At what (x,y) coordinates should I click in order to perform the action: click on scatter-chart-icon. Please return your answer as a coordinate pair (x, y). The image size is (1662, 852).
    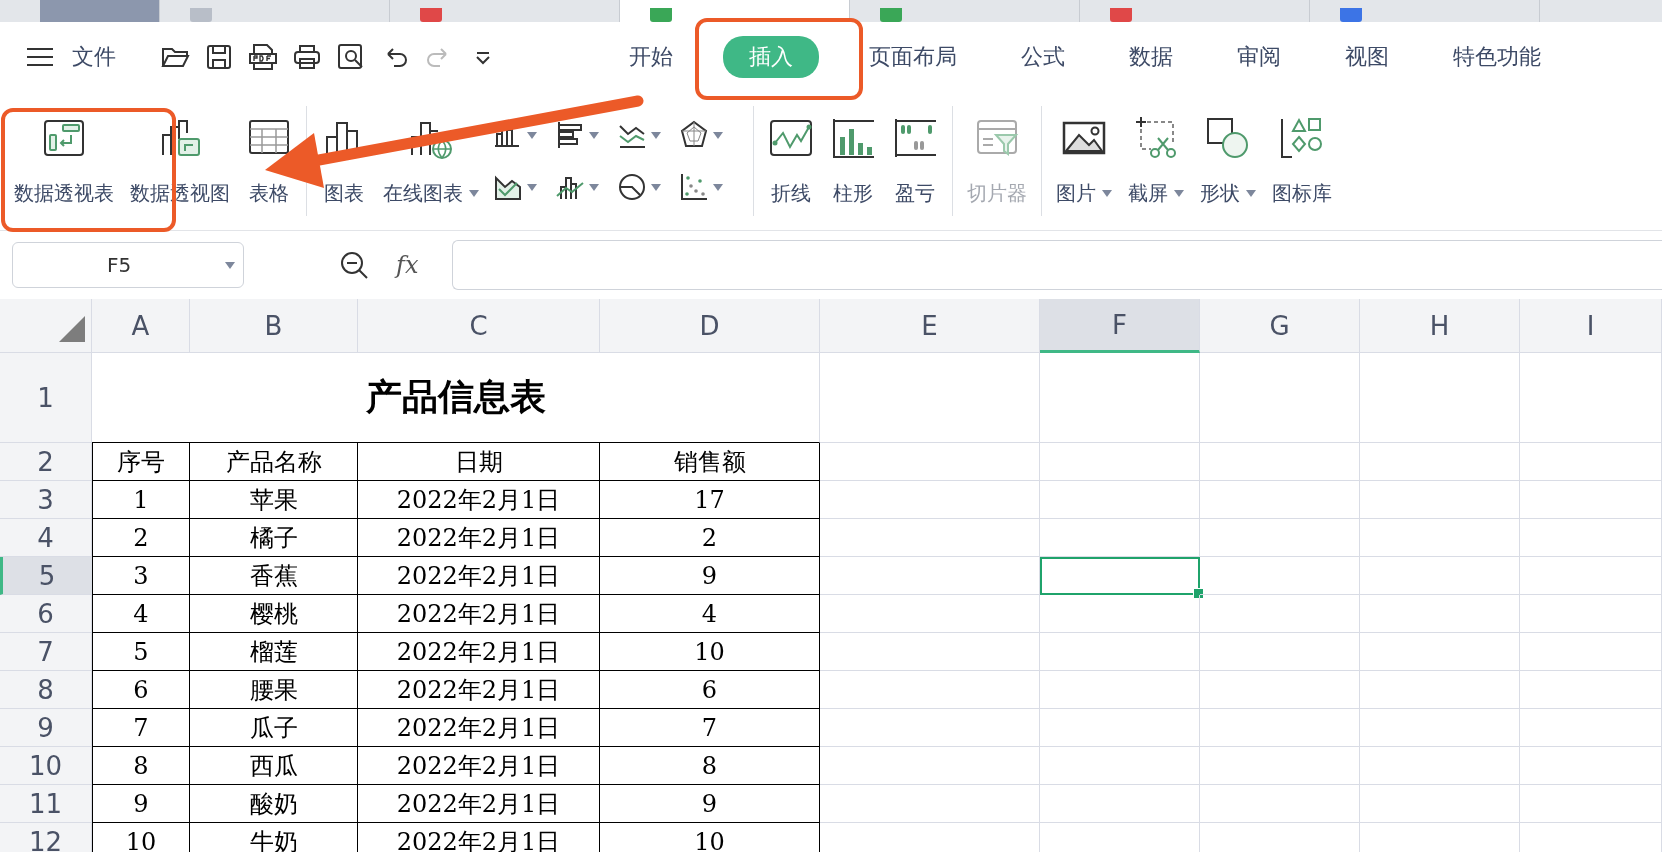
    Looking at the image, I should click on (694, 187).